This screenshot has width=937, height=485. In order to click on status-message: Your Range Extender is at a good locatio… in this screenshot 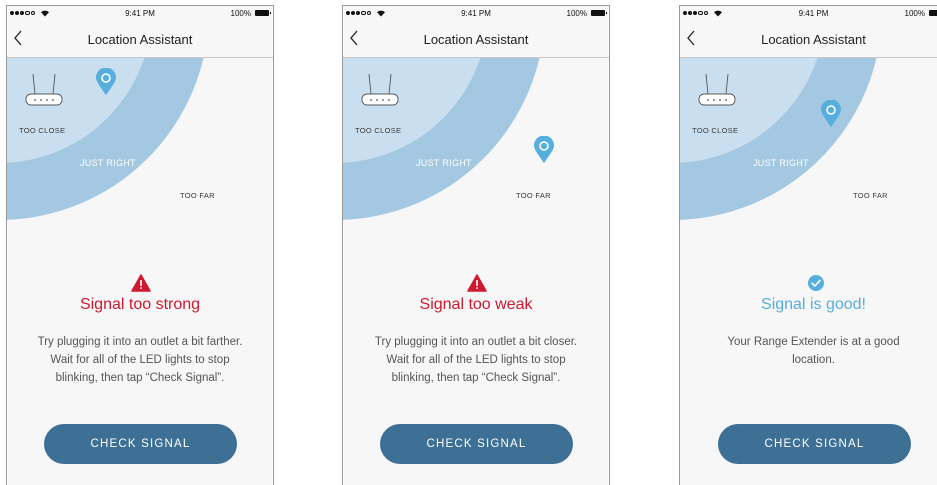, I will do `click(813, 351)`.